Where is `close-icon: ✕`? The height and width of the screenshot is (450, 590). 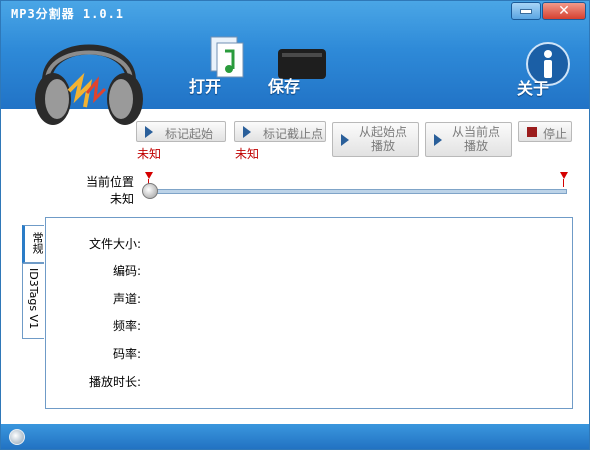 close-icon: ✕ is located at coordinates (564, 11).